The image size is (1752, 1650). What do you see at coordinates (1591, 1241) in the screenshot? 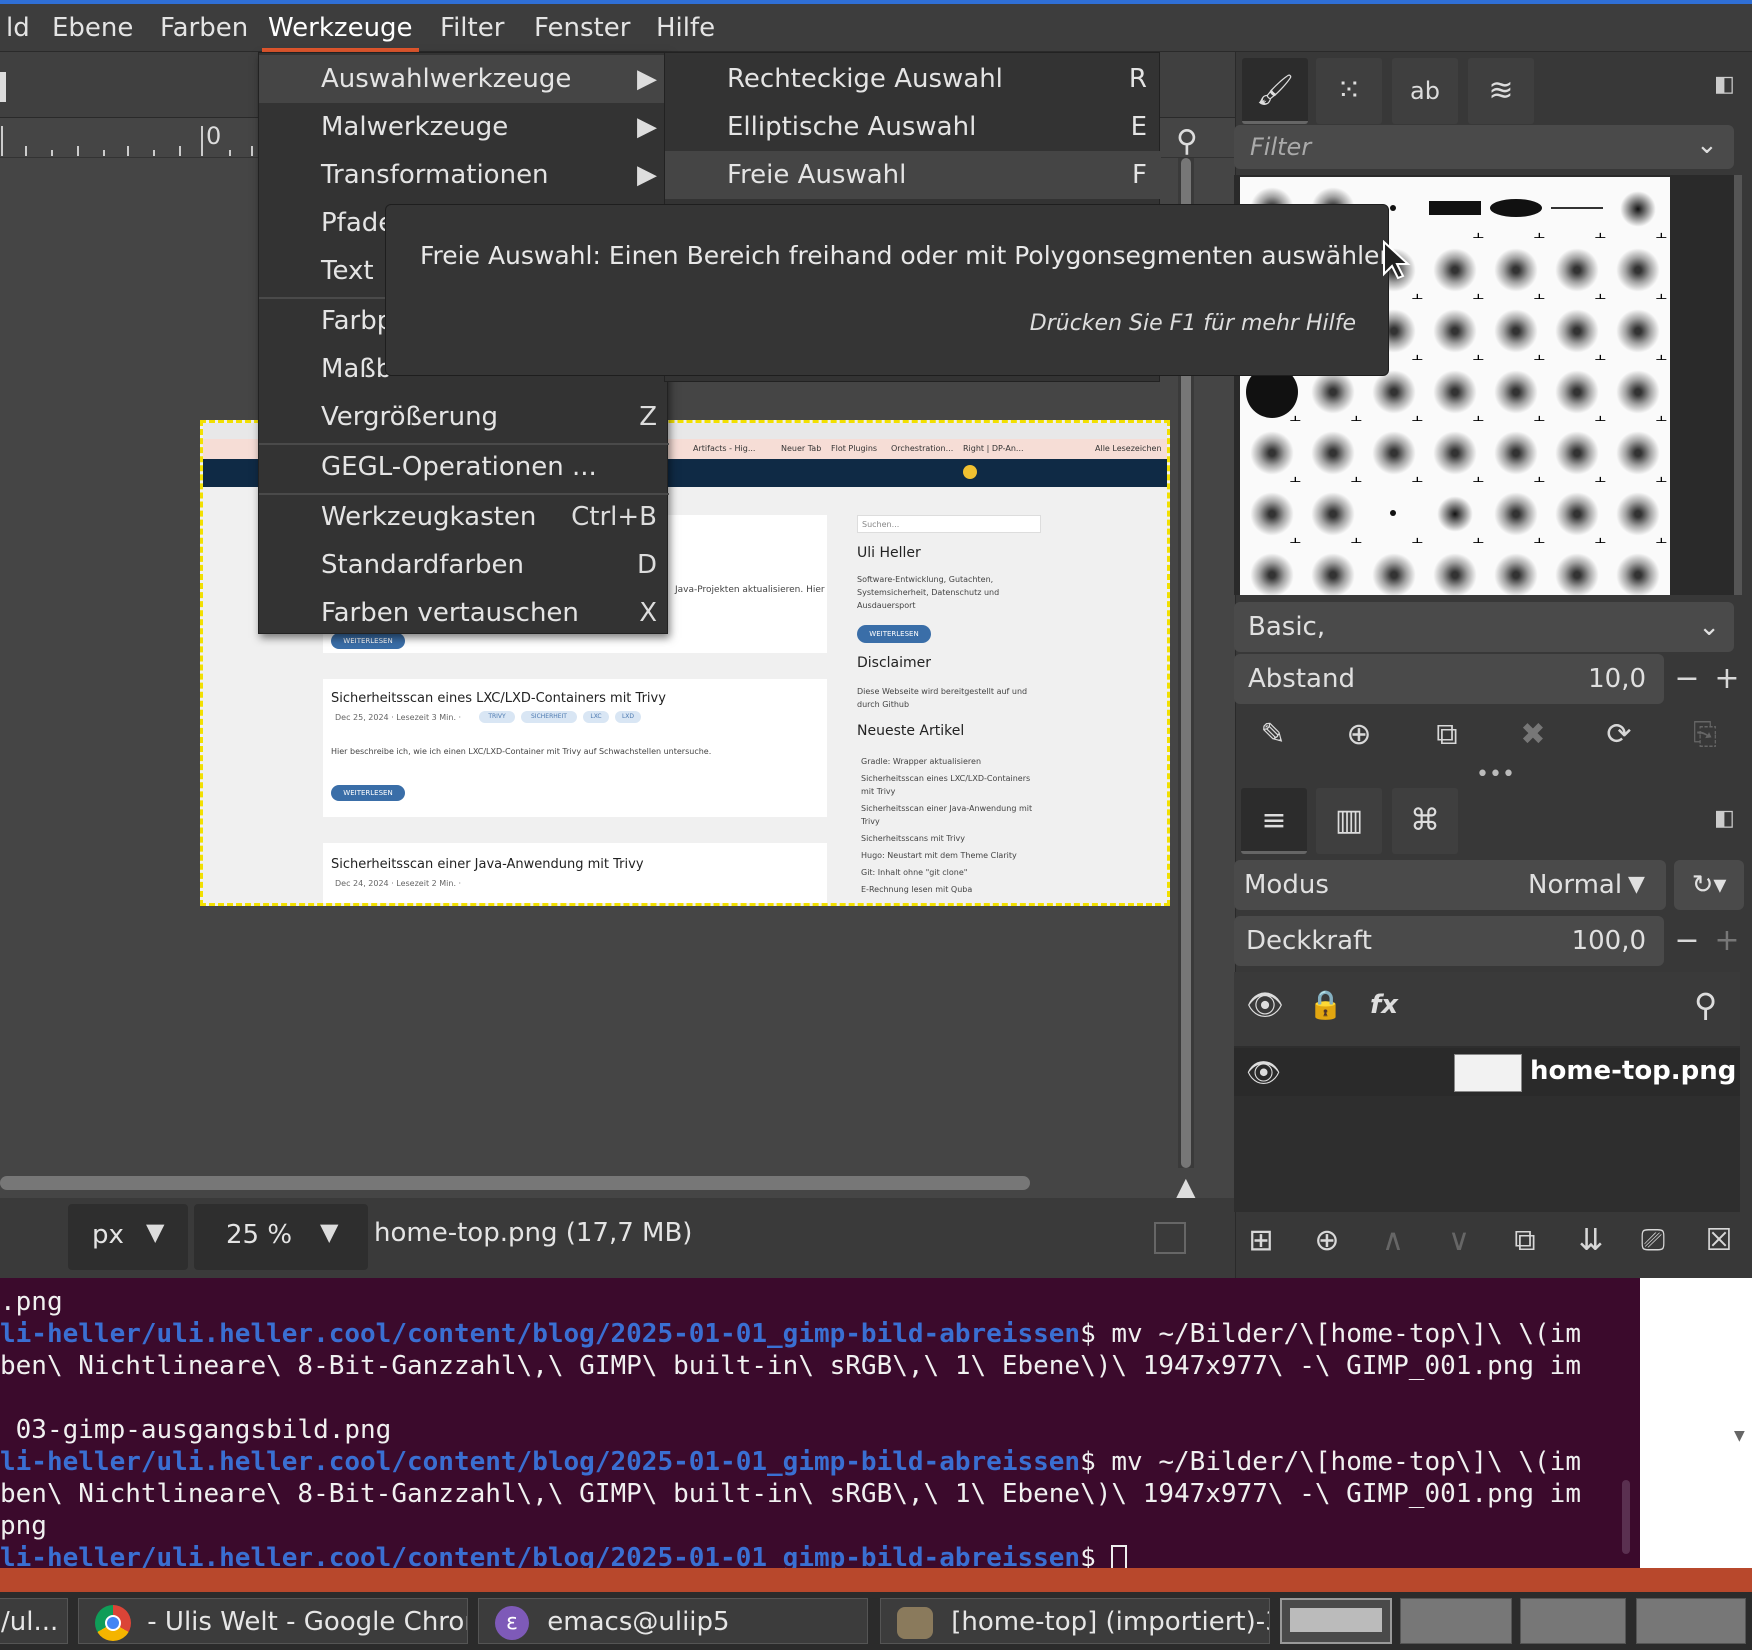
I see `merge-layer-icon: ⇊` at bounding box center [1591, 1241].